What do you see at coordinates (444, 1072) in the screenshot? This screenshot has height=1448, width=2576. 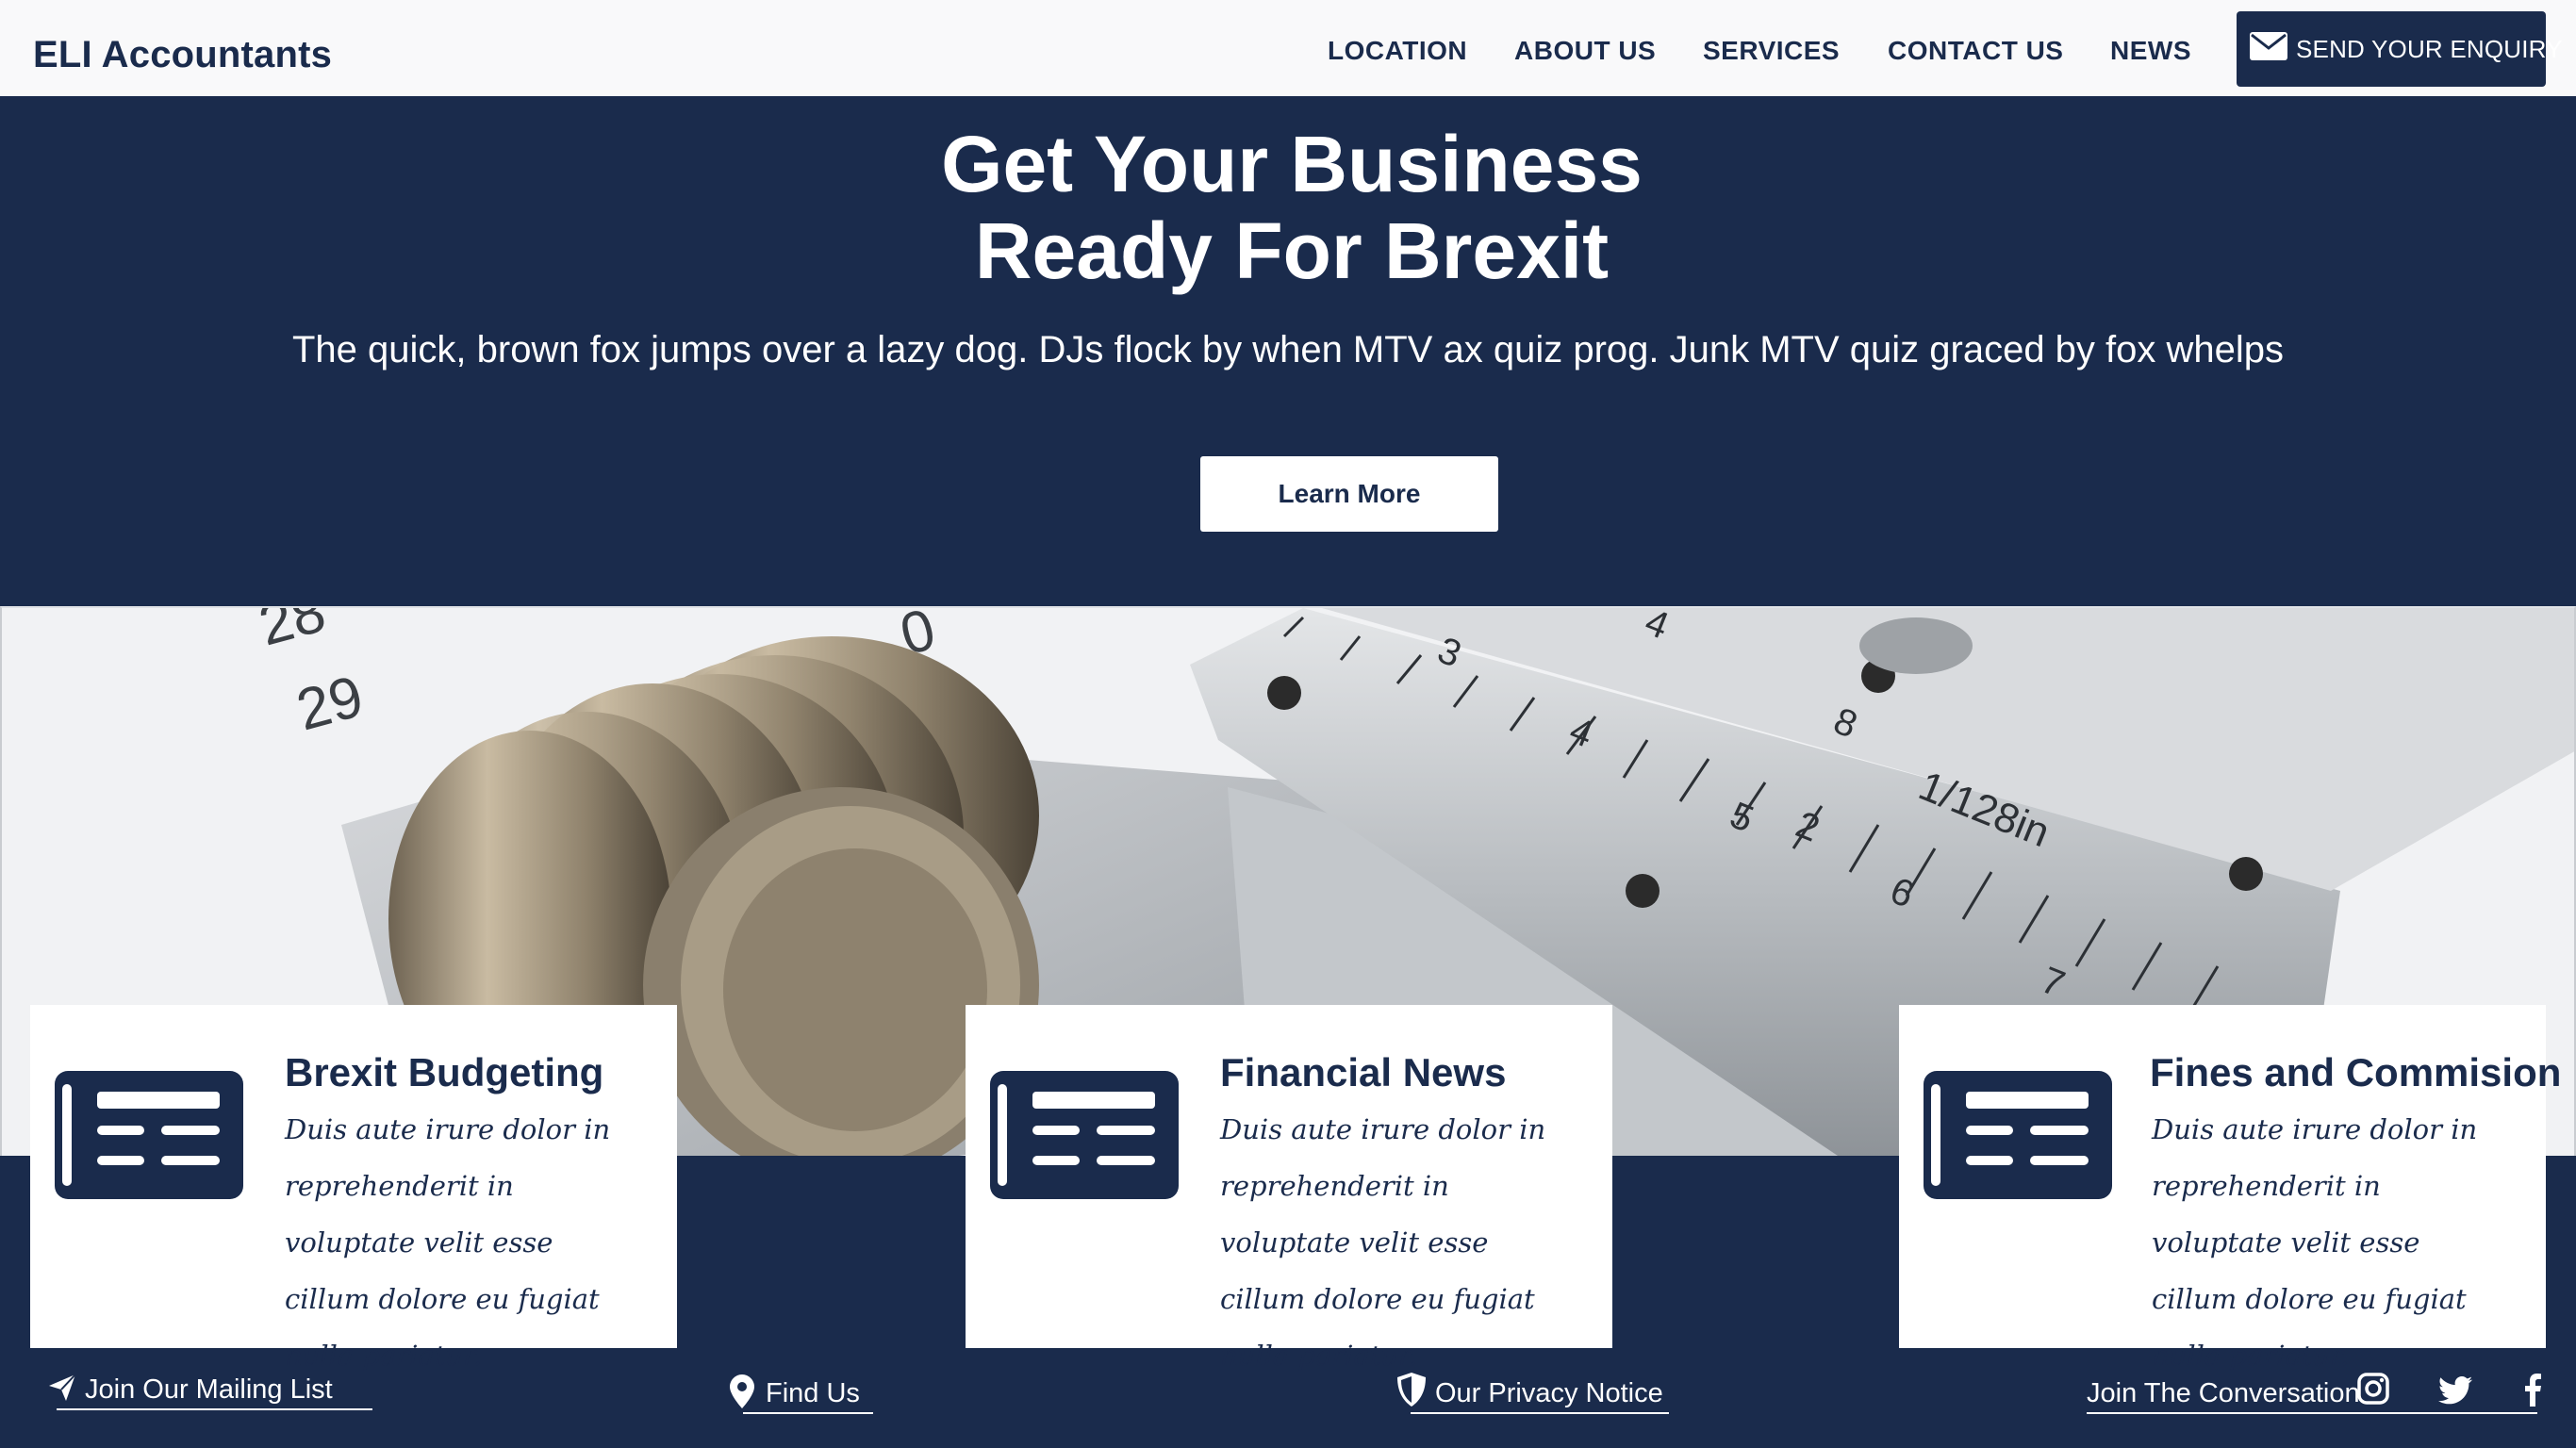 I see `card-title: Brexit Budgeting` at bounding box center [444, 1072].